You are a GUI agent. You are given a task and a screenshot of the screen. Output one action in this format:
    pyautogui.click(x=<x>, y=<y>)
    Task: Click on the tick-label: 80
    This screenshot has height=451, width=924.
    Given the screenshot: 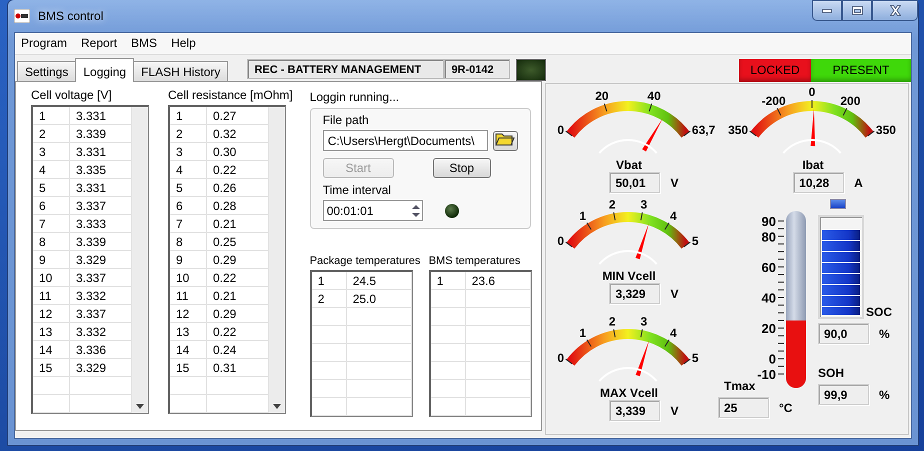 What is the action you would take?
    pyautogui.click(x=769, y=236)
    